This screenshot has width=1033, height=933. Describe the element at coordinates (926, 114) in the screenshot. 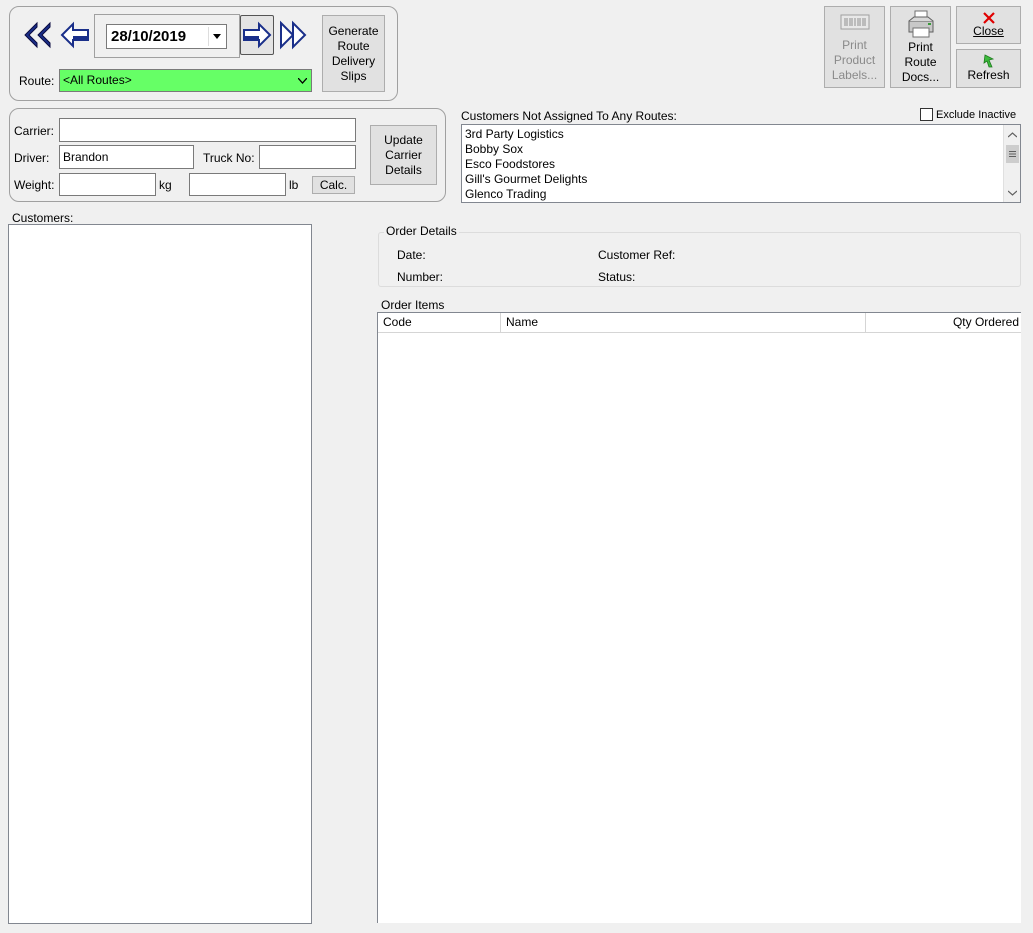

I see `exclude-inactive-checkbox` at that location.